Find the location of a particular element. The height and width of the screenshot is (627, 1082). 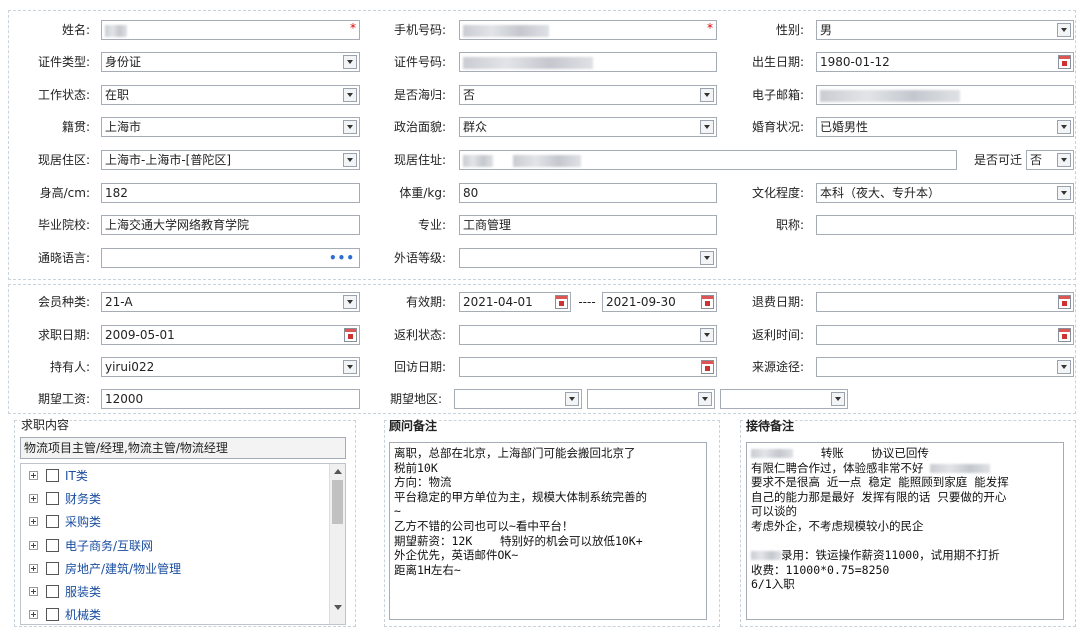

member-type-select: 21-A is located at coordinates (230, 302).